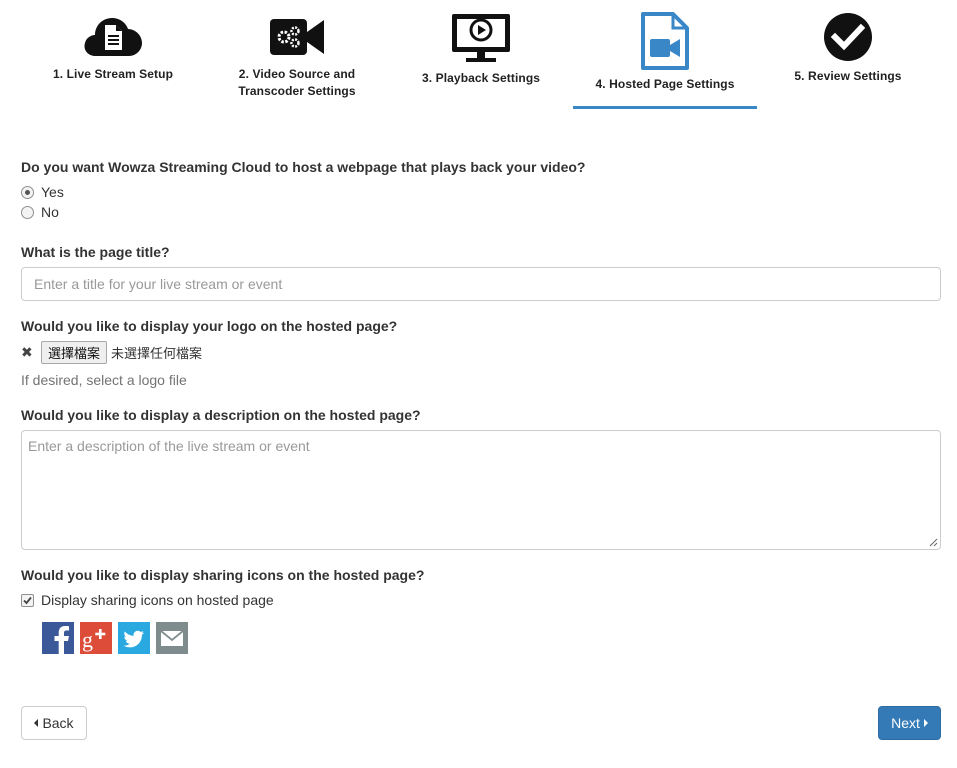  I want to click on choose-file-button: 選擇檔案, so click(74, 352).